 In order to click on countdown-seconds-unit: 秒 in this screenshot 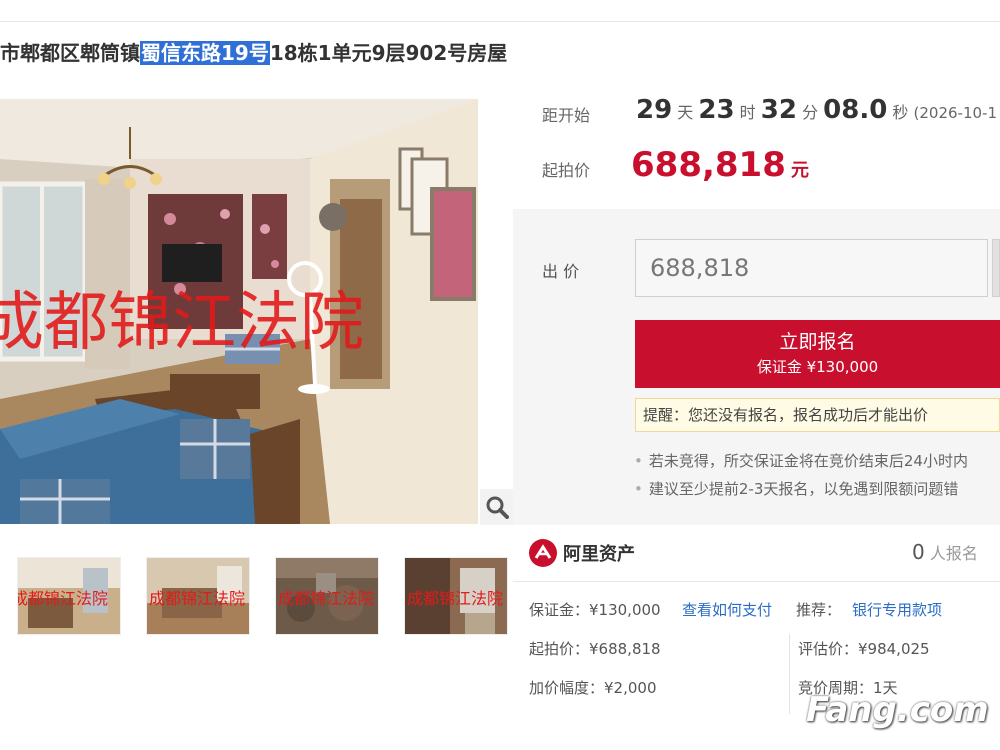, I will do `click(900, 112)`.